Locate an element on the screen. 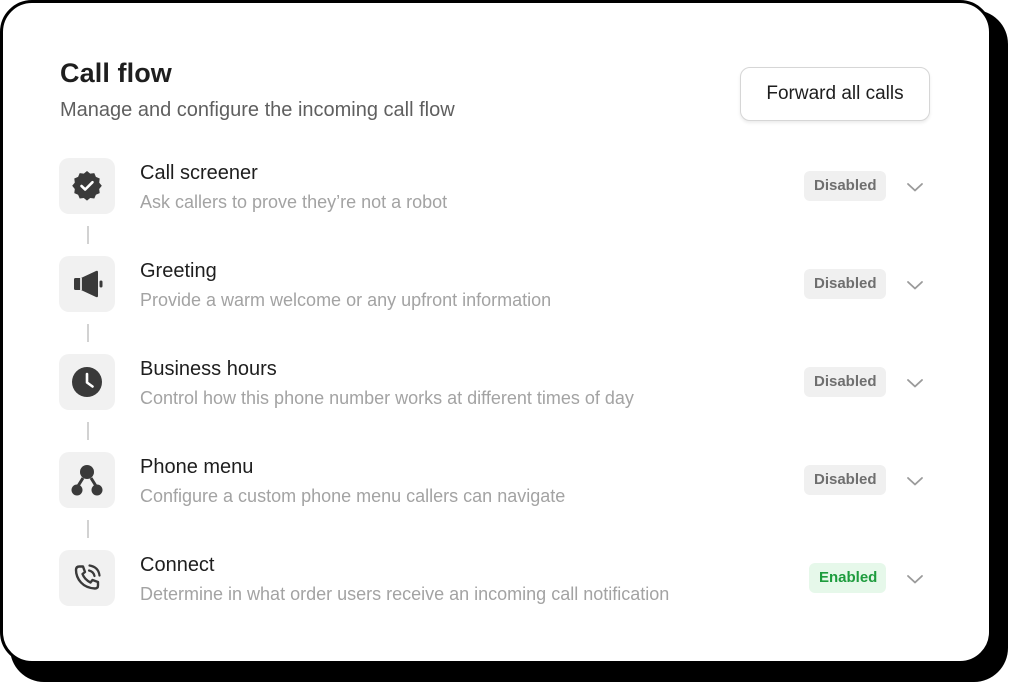  step-title: Call screener is located at coordinates (199, 173).